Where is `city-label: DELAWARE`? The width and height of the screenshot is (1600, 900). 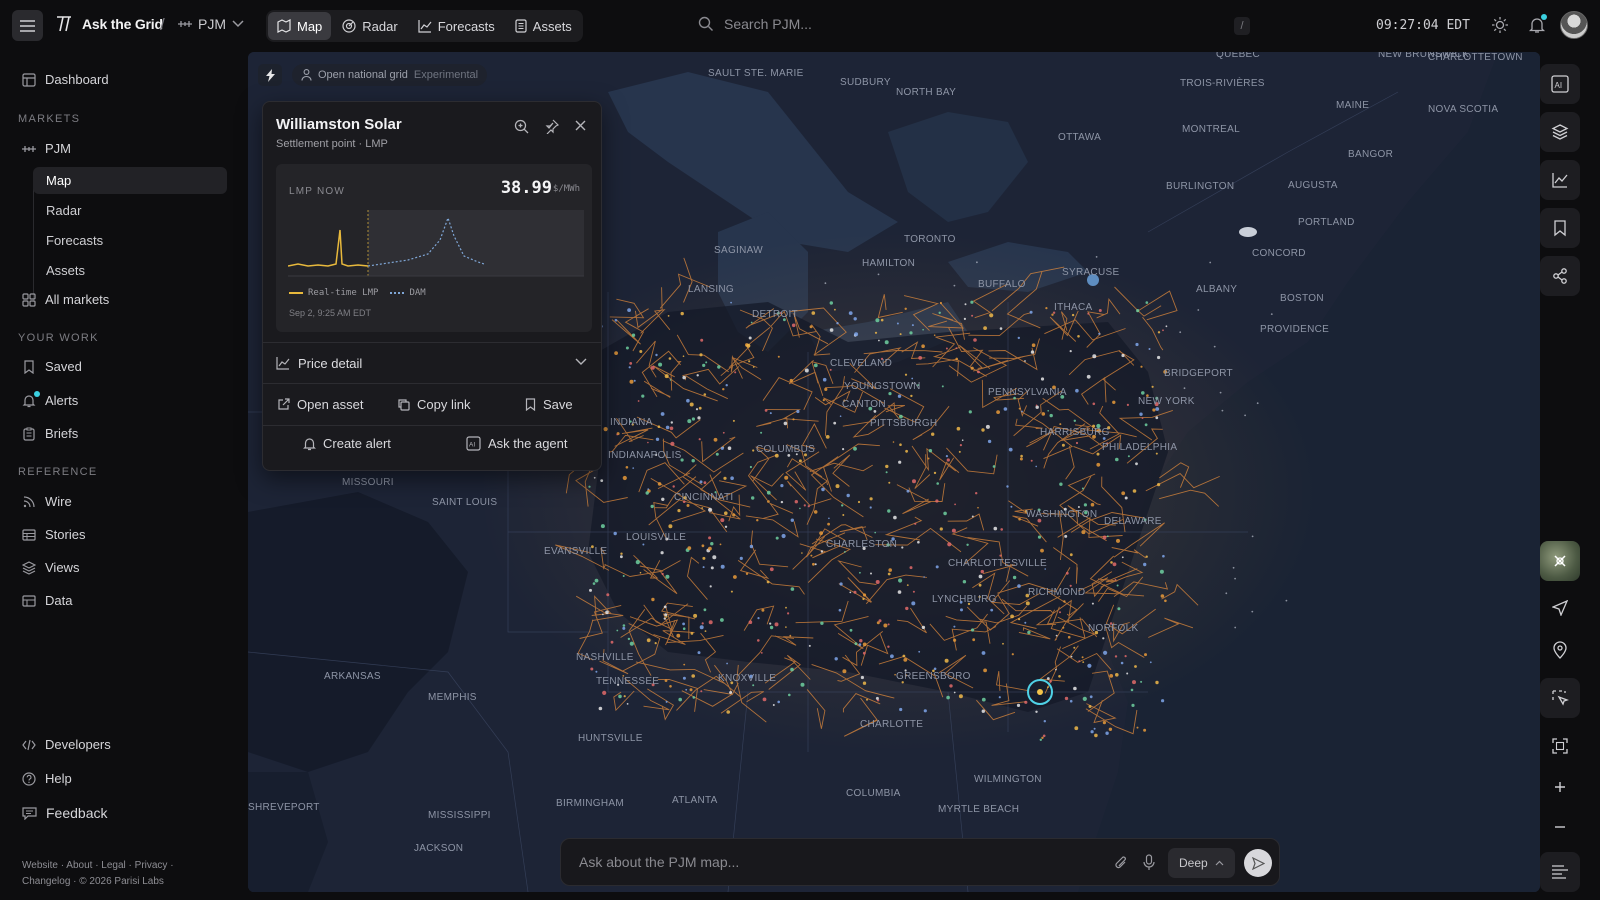
city-label: DELAWARE is located at coordinates (1133, 521).